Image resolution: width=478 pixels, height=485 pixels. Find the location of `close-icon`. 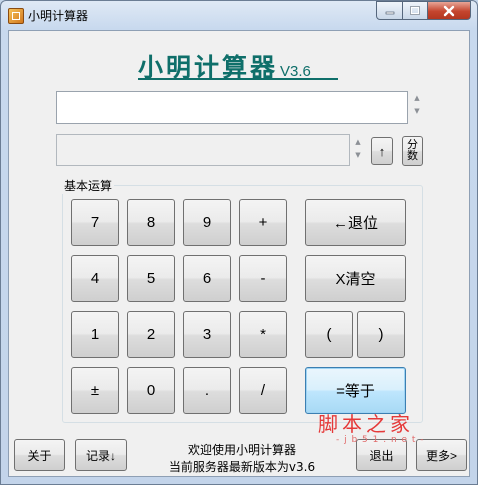

close-icon is located at coordinates (449, 10).